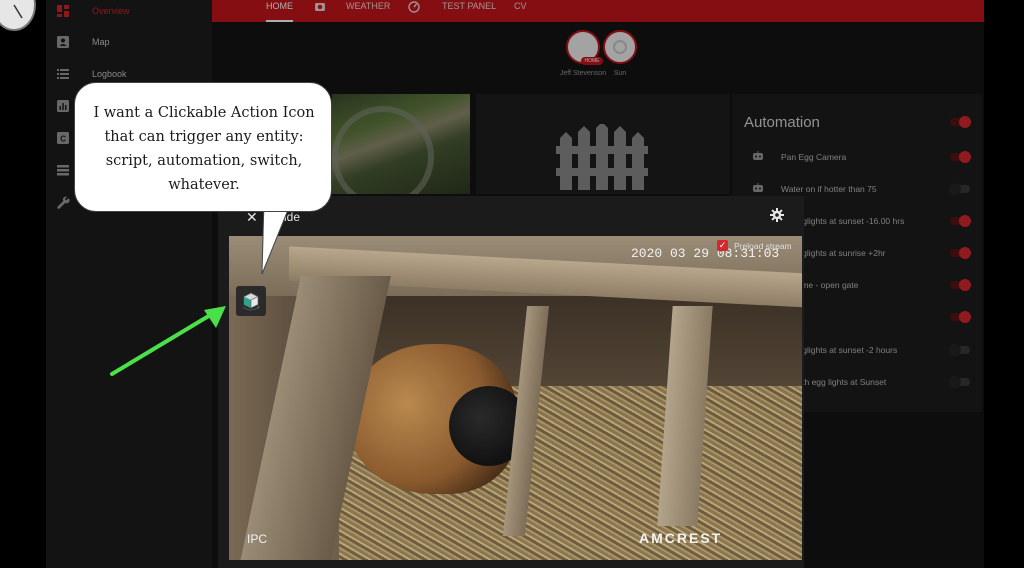  What do you see at coordinates (168, 341) in the screenshot?
I see `green-arrow` at bounding box center [168, 341].